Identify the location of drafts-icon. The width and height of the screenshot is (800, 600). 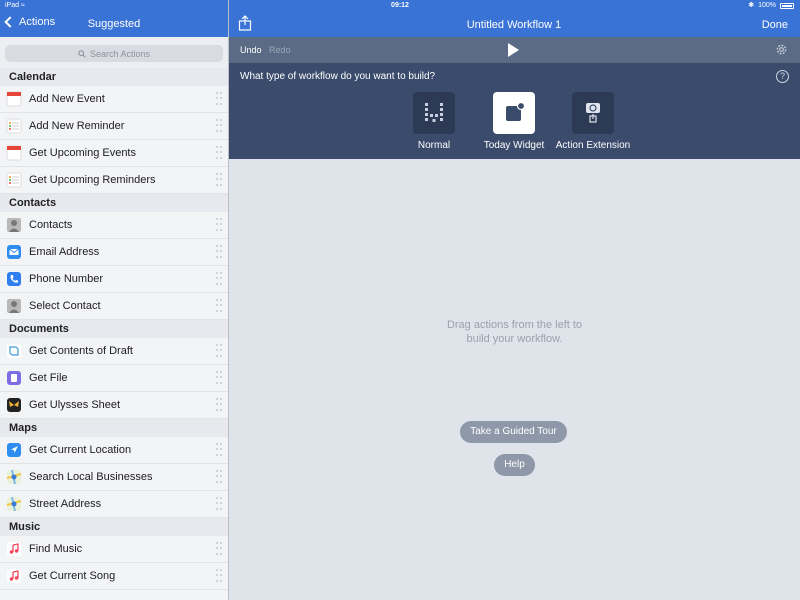
(14, 351).